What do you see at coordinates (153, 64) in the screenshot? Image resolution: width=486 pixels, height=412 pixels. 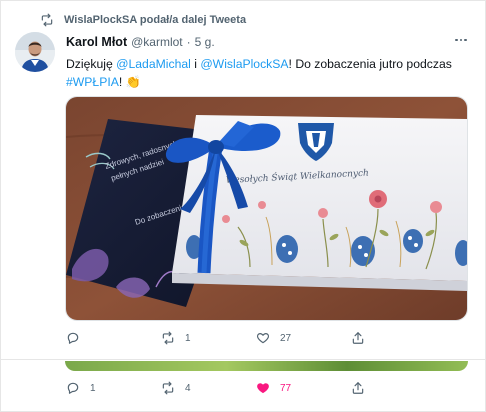 I see `mention-link: @LadaMichal` at bounding box center [153, 64].